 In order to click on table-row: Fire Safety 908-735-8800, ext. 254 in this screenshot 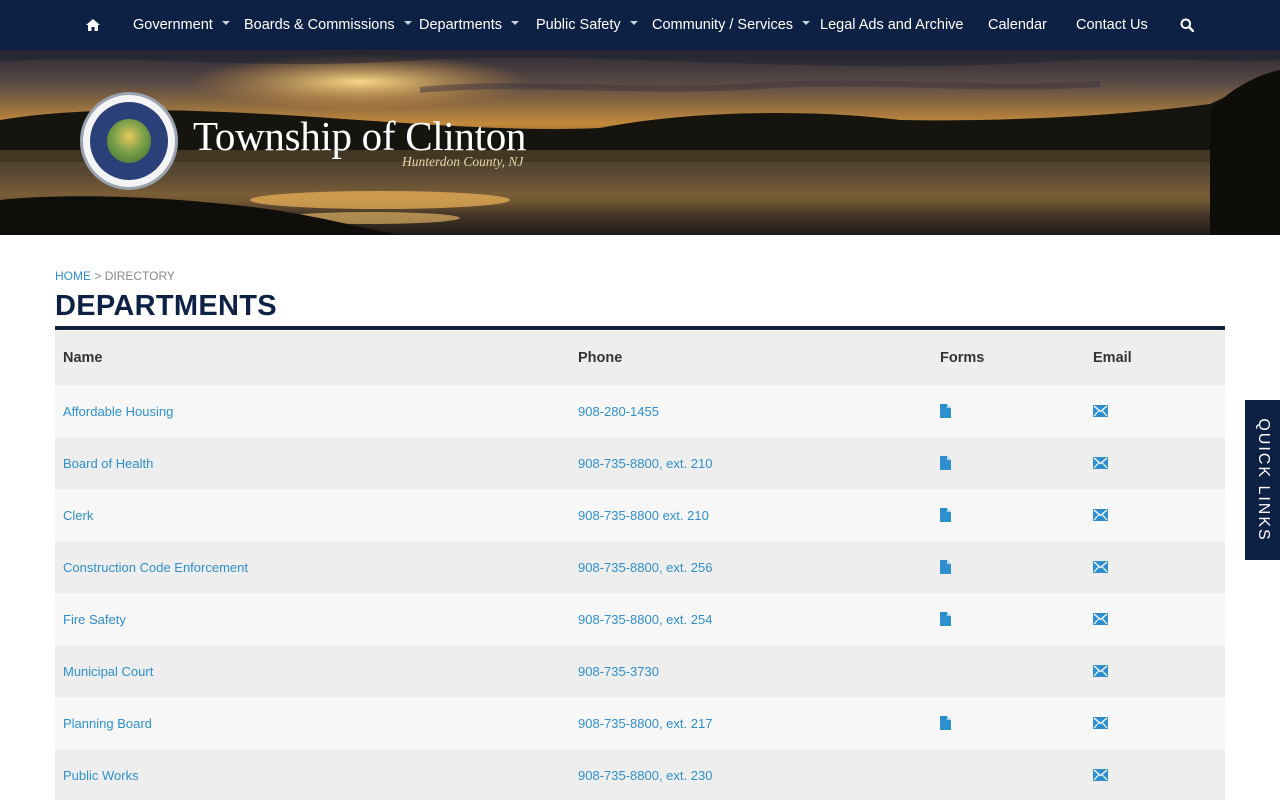, I will do `click(640, 619)`.